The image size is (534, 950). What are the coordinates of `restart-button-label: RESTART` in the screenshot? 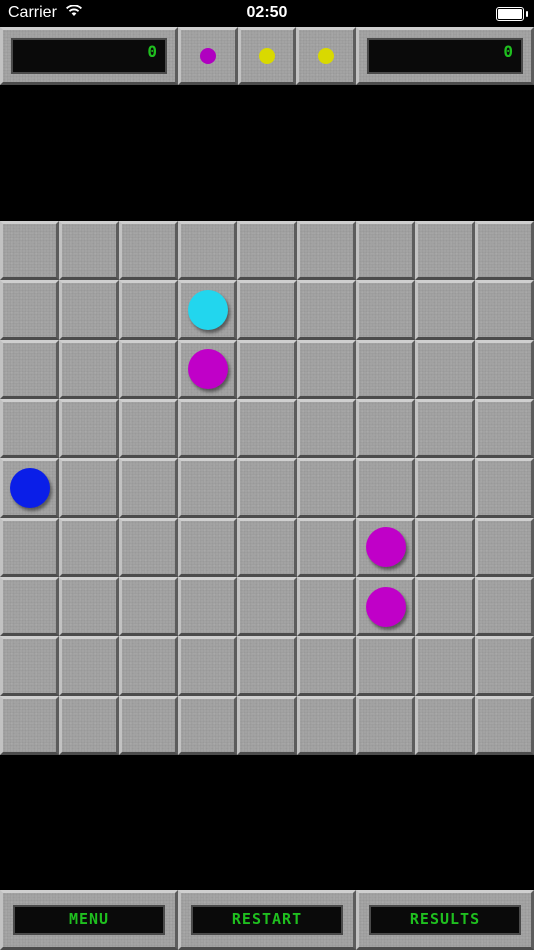 It's located at (267, 920).